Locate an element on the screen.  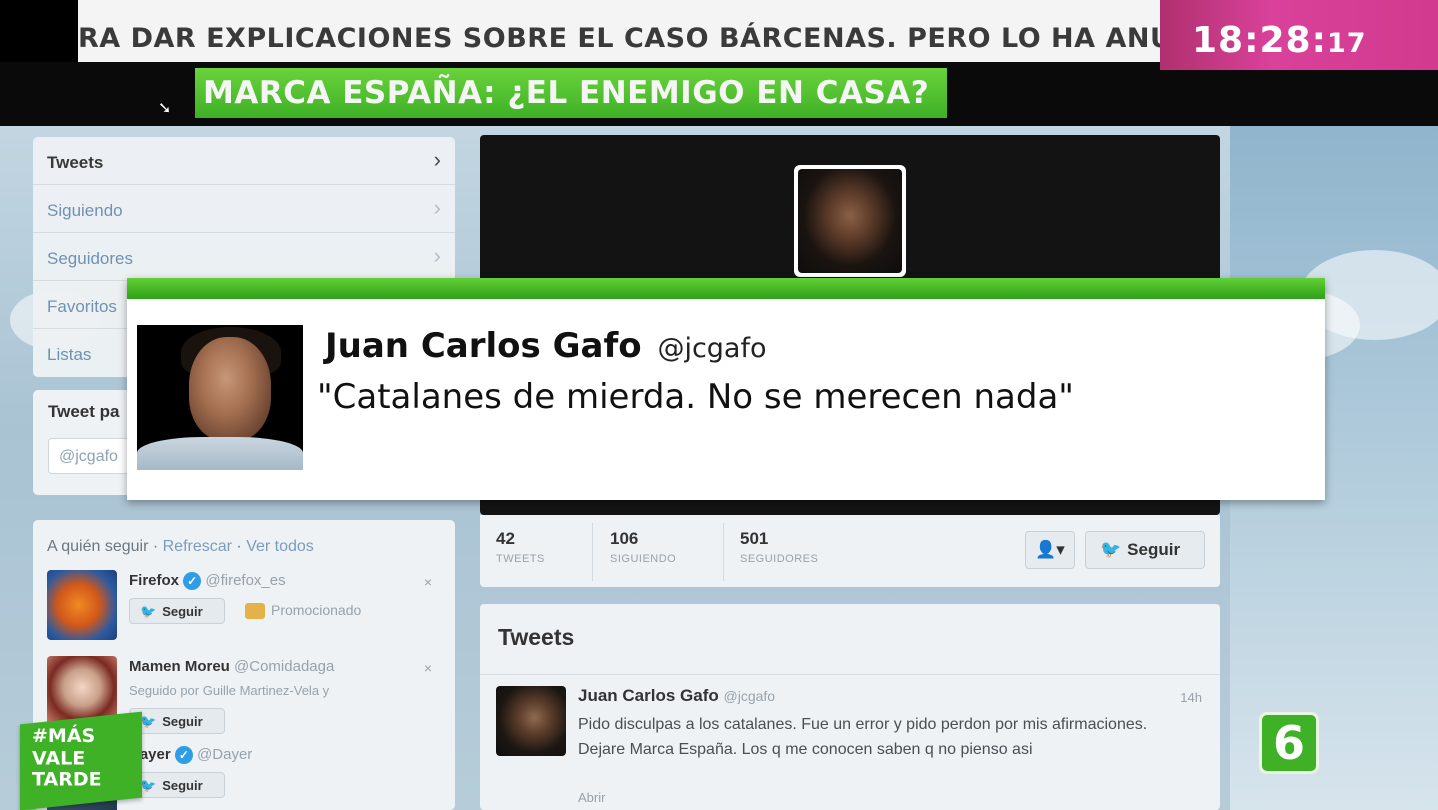
clock-display: 18:28:17 is located at coordinates (1279, 40).